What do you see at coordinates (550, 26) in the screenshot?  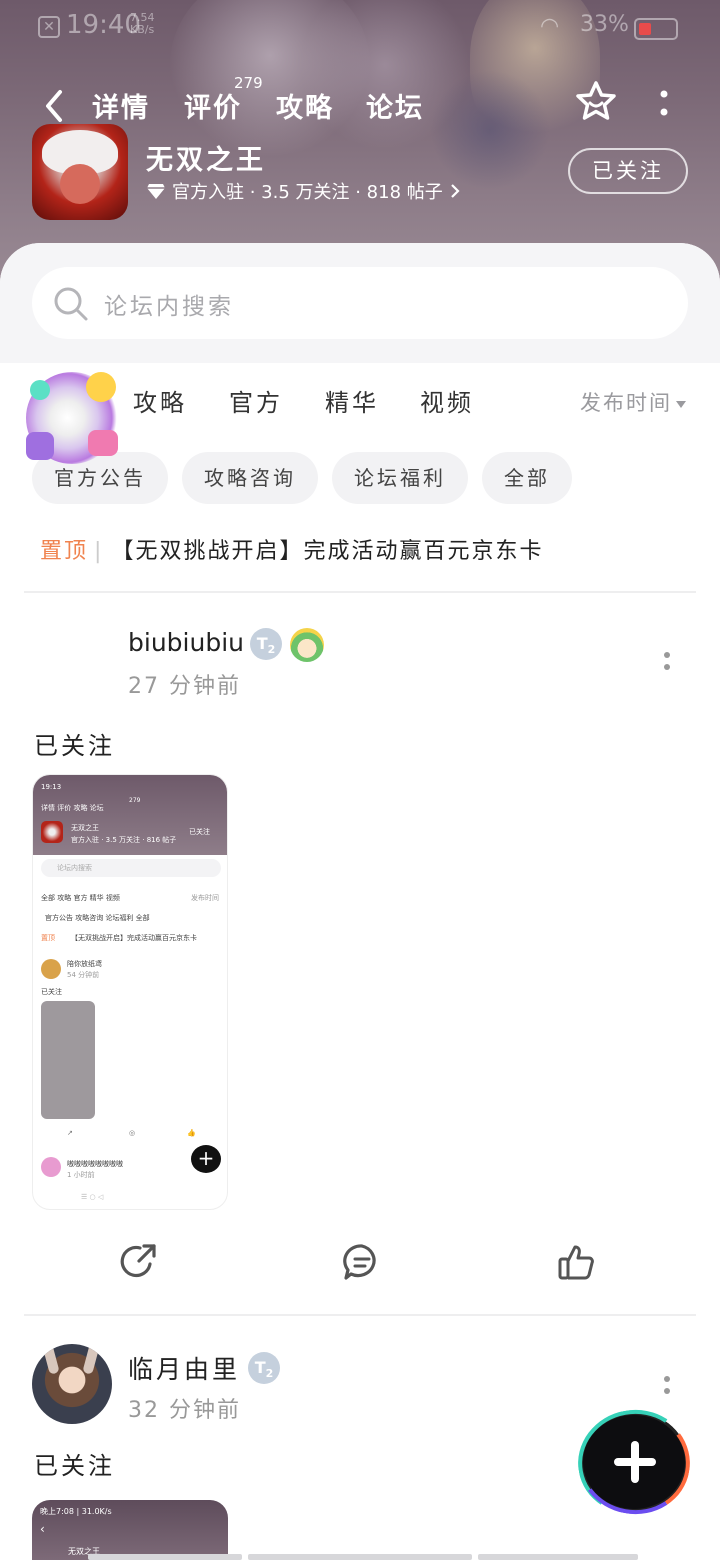 I see `wifi-icon: ◠` at bounding box center [550, 26].